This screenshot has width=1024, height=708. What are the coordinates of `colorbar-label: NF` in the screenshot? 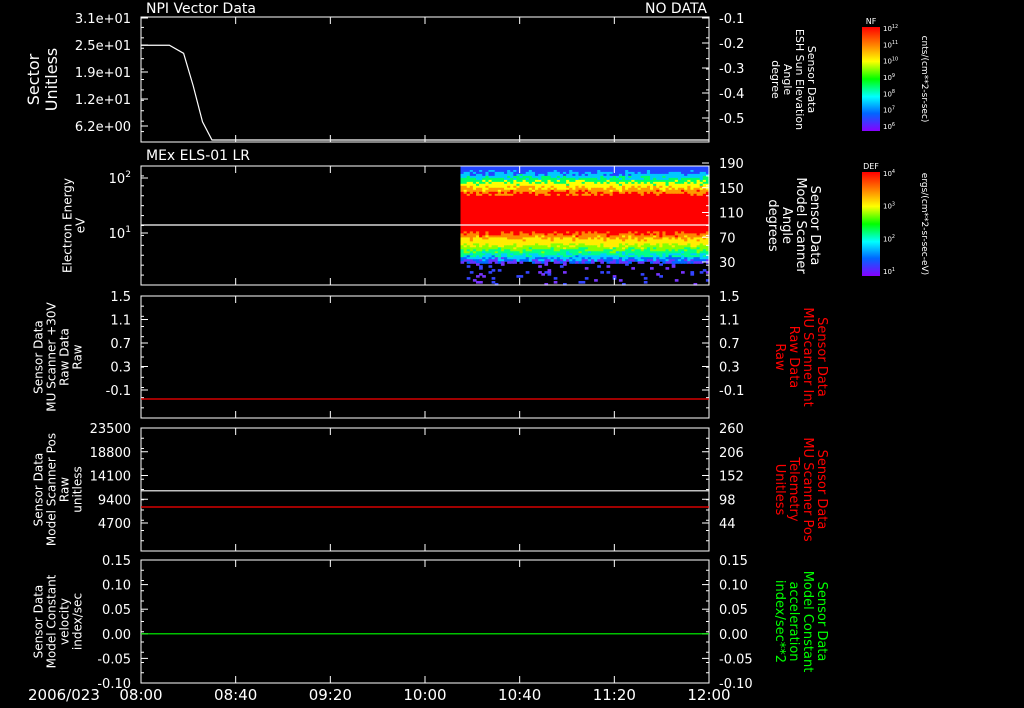 It's located at (871, 21).